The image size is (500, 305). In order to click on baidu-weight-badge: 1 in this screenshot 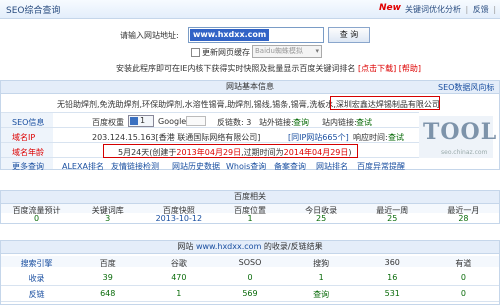, I will do `click(141, 121)`.